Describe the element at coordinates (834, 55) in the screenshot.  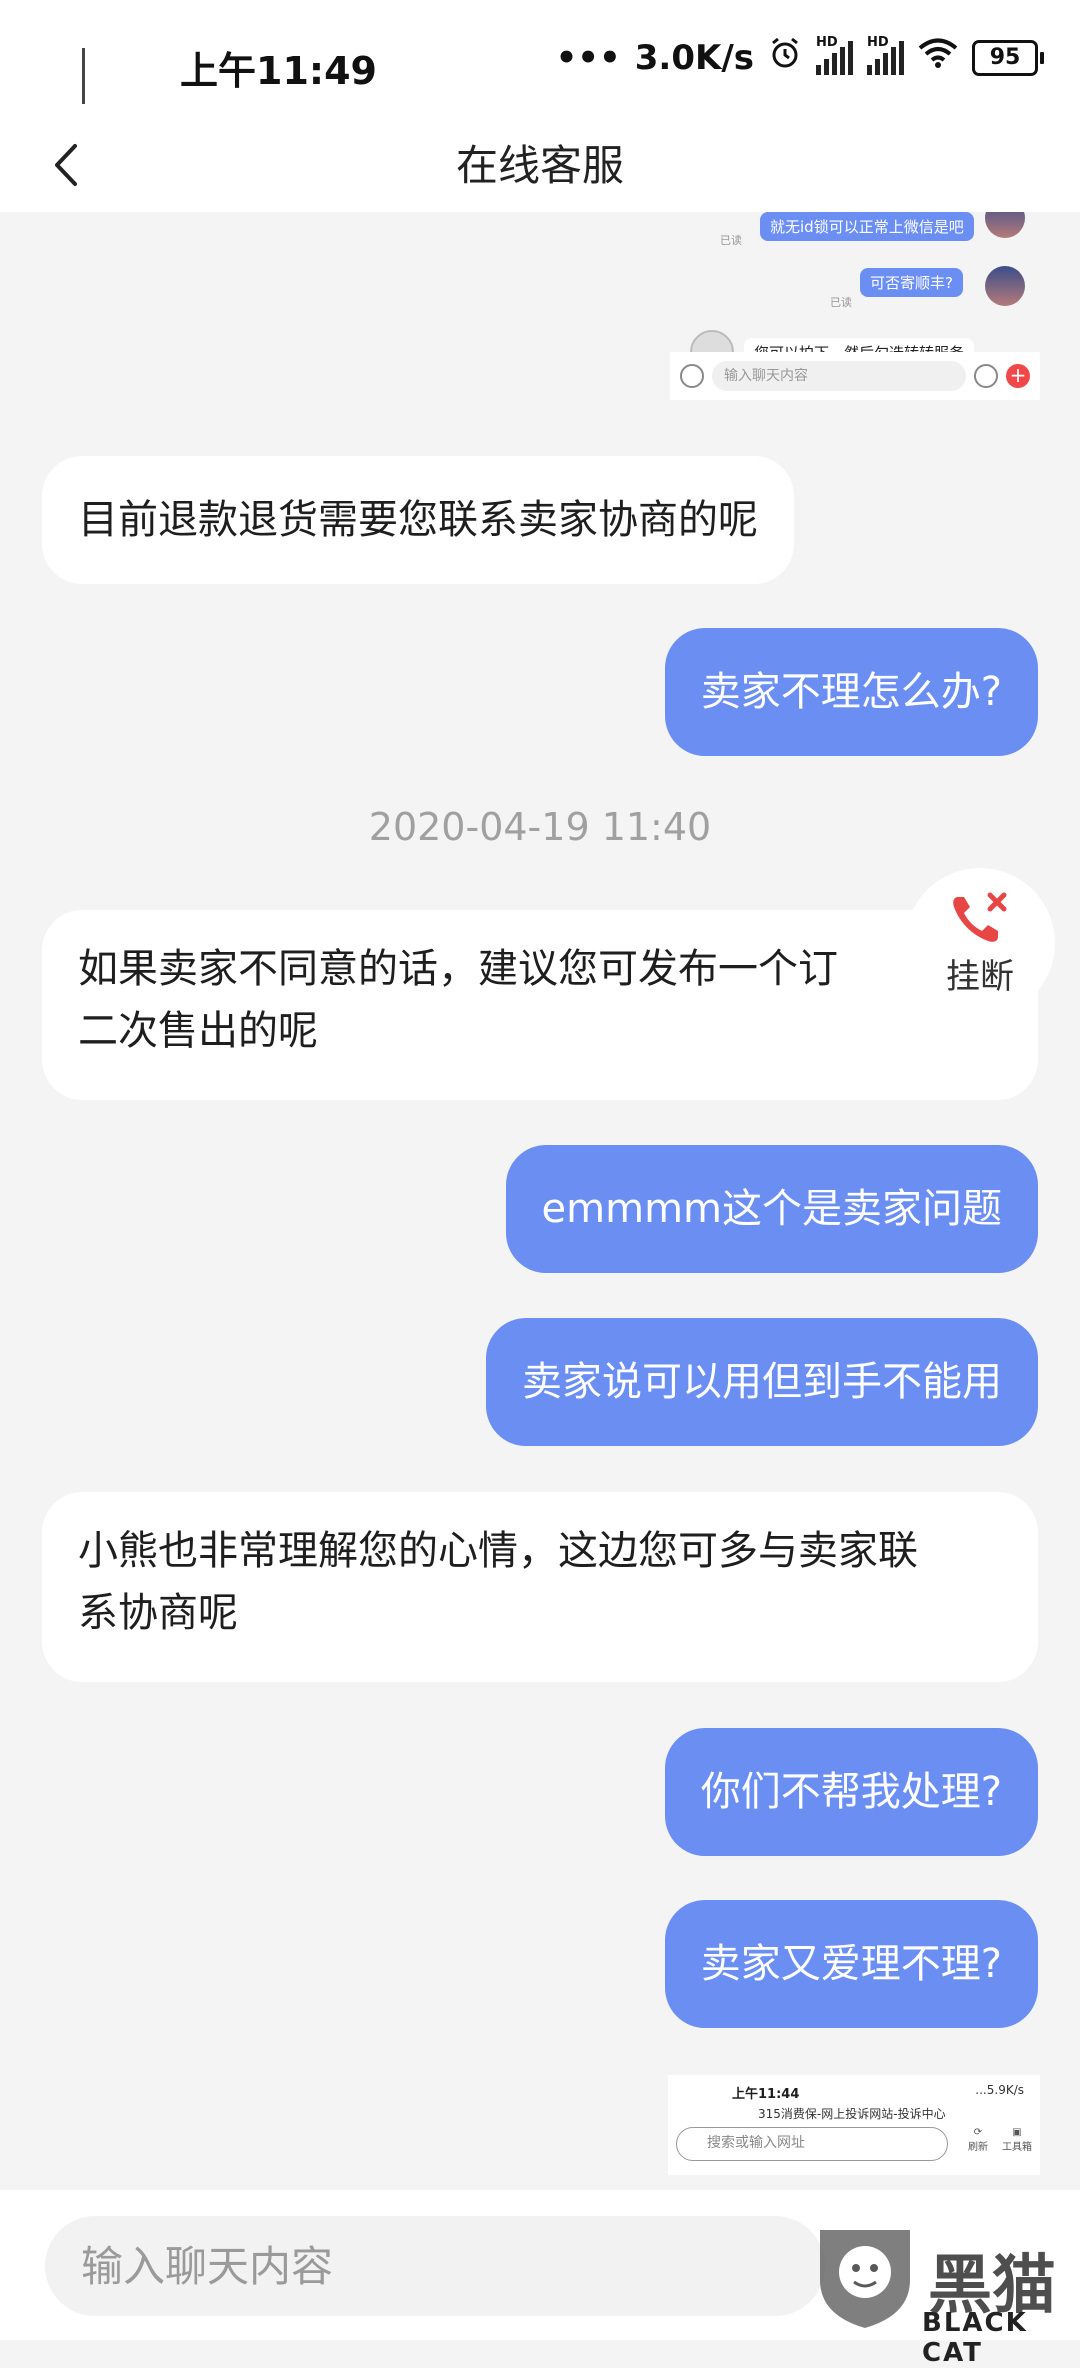
I see `signal-icon: HD` at that location.